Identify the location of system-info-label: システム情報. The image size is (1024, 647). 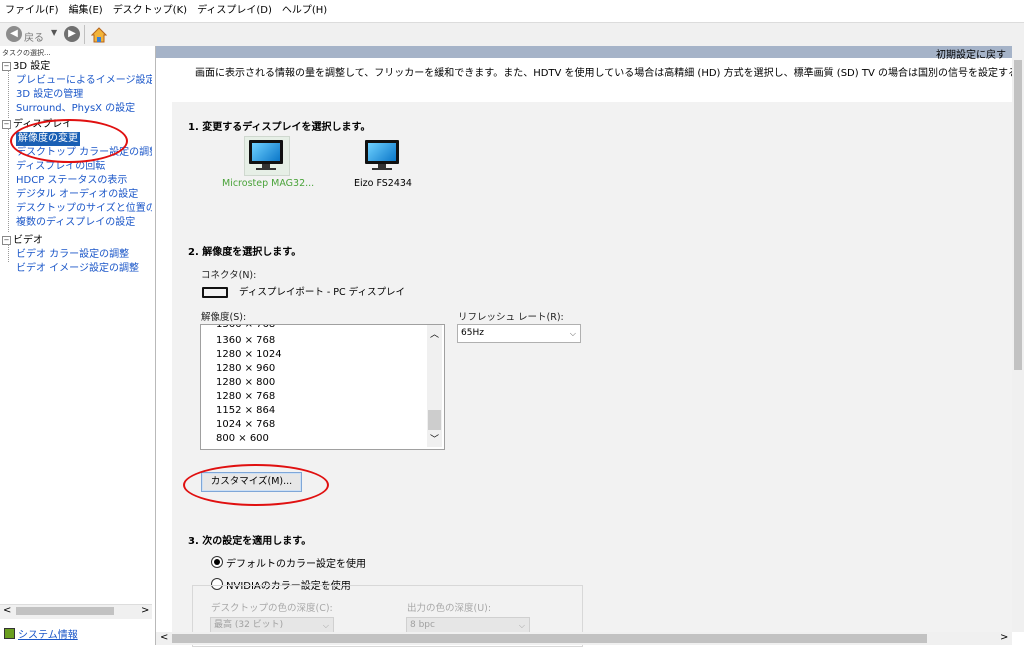
(48, 635).